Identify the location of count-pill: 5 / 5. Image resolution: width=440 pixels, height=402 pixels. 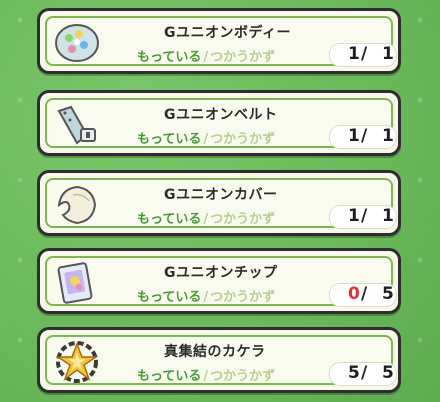
(363, 374).